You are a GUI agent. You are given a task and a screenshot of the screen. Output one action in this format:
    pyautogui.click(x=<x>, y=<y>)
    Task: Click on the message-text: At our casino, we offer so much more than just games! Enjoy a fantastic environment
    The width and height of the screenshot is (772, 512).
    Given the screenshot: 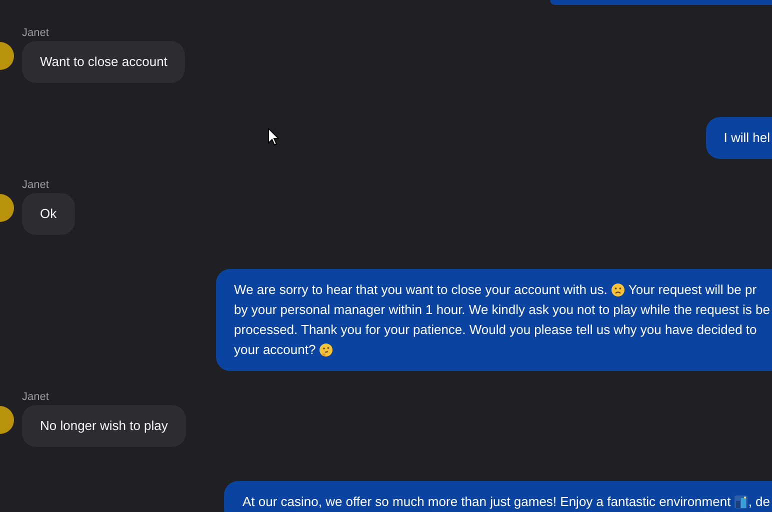 What is the action you would take?
    pyautogui.click(x=487, y=502)
    